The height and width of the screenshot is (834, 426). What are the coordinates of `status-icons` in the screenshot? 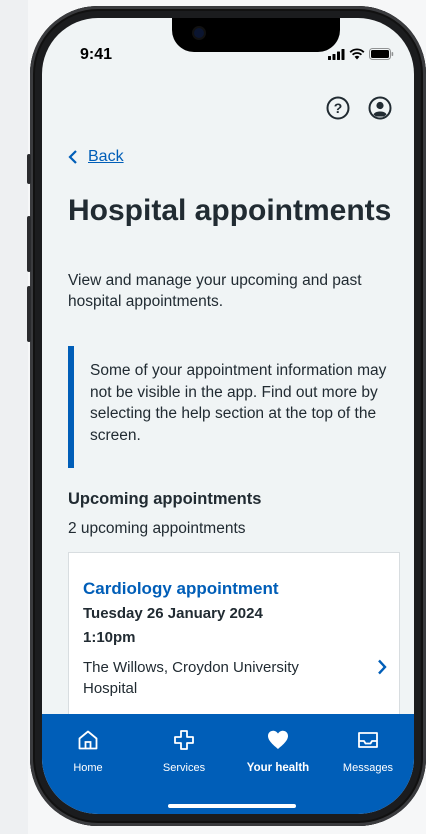 It's located at (361, 54).